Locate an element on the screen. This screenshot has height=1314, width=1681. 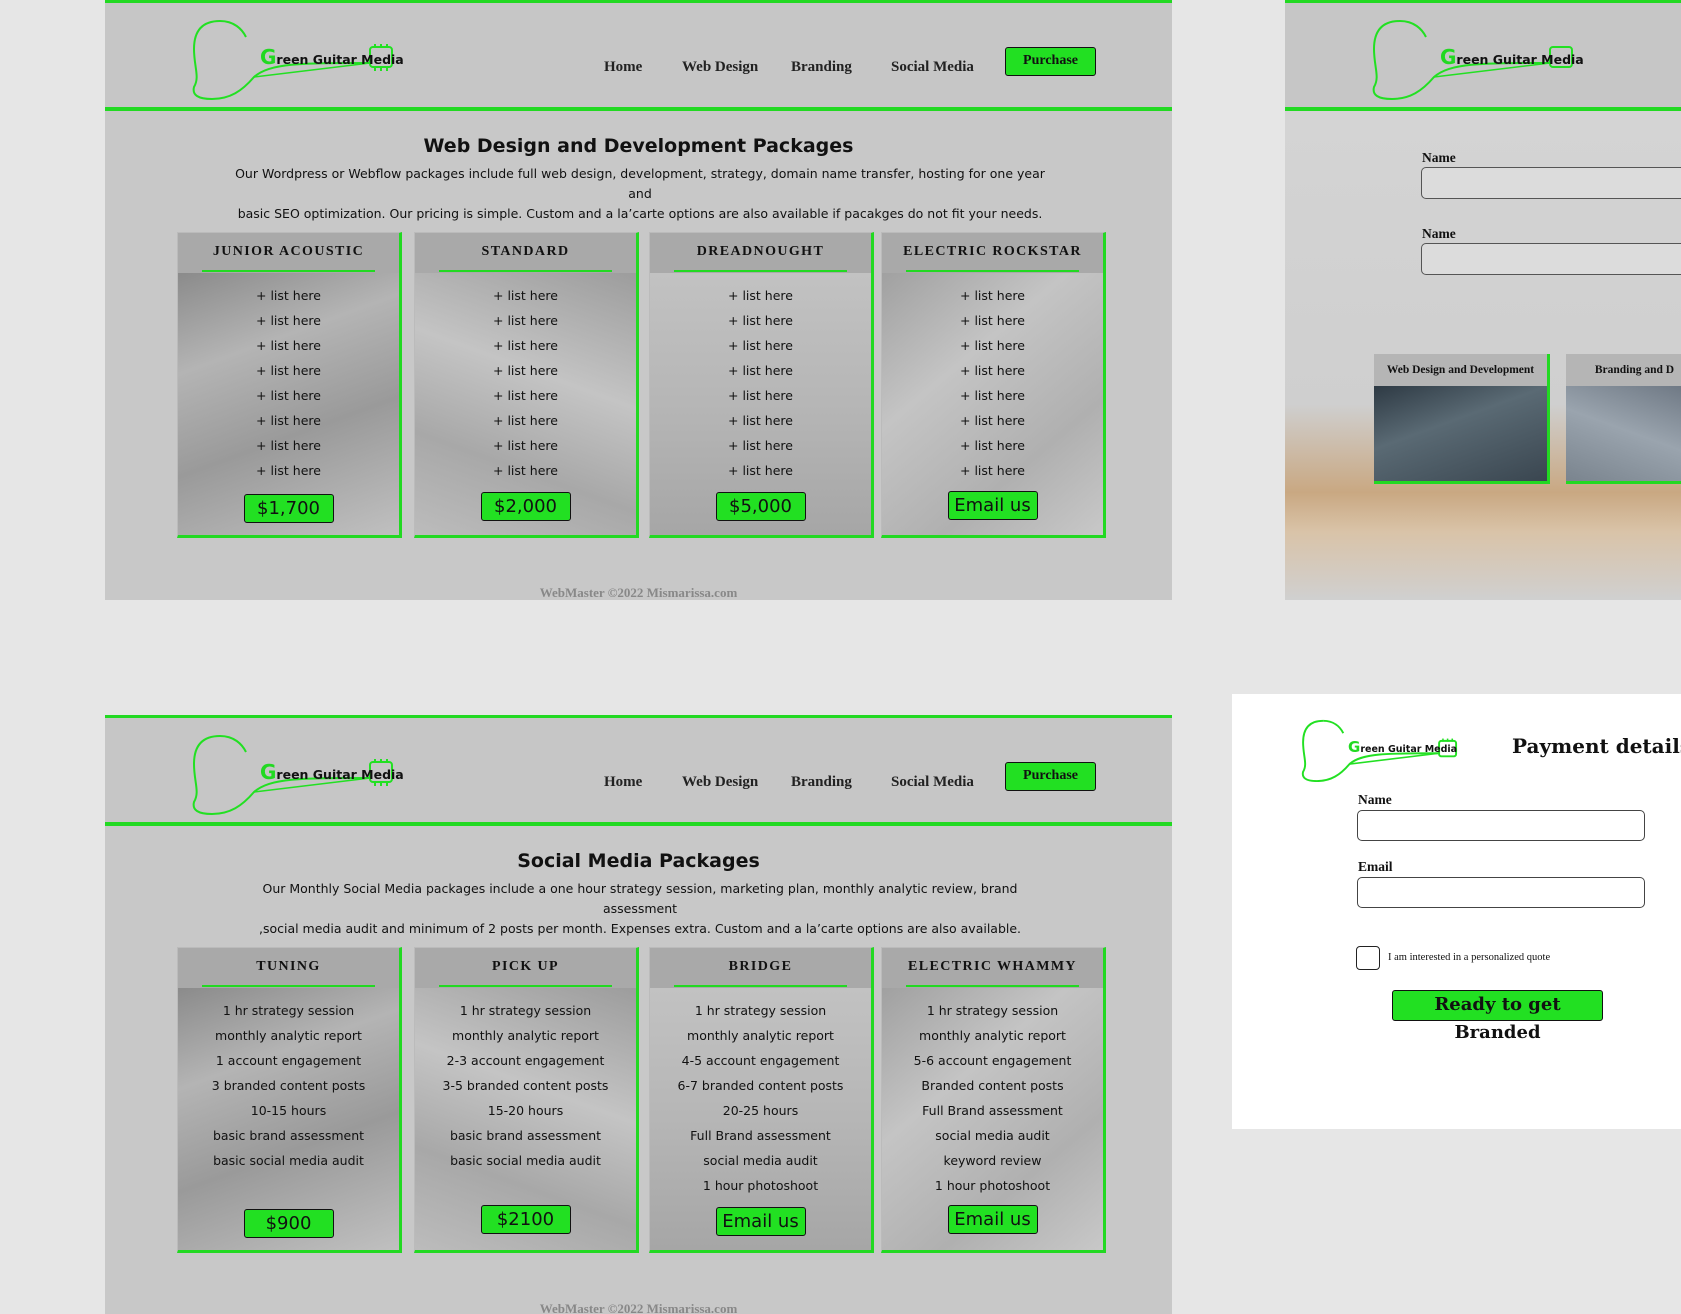
card-title: ELECTRIC WHAMMY is located at coordinates (992, 966).